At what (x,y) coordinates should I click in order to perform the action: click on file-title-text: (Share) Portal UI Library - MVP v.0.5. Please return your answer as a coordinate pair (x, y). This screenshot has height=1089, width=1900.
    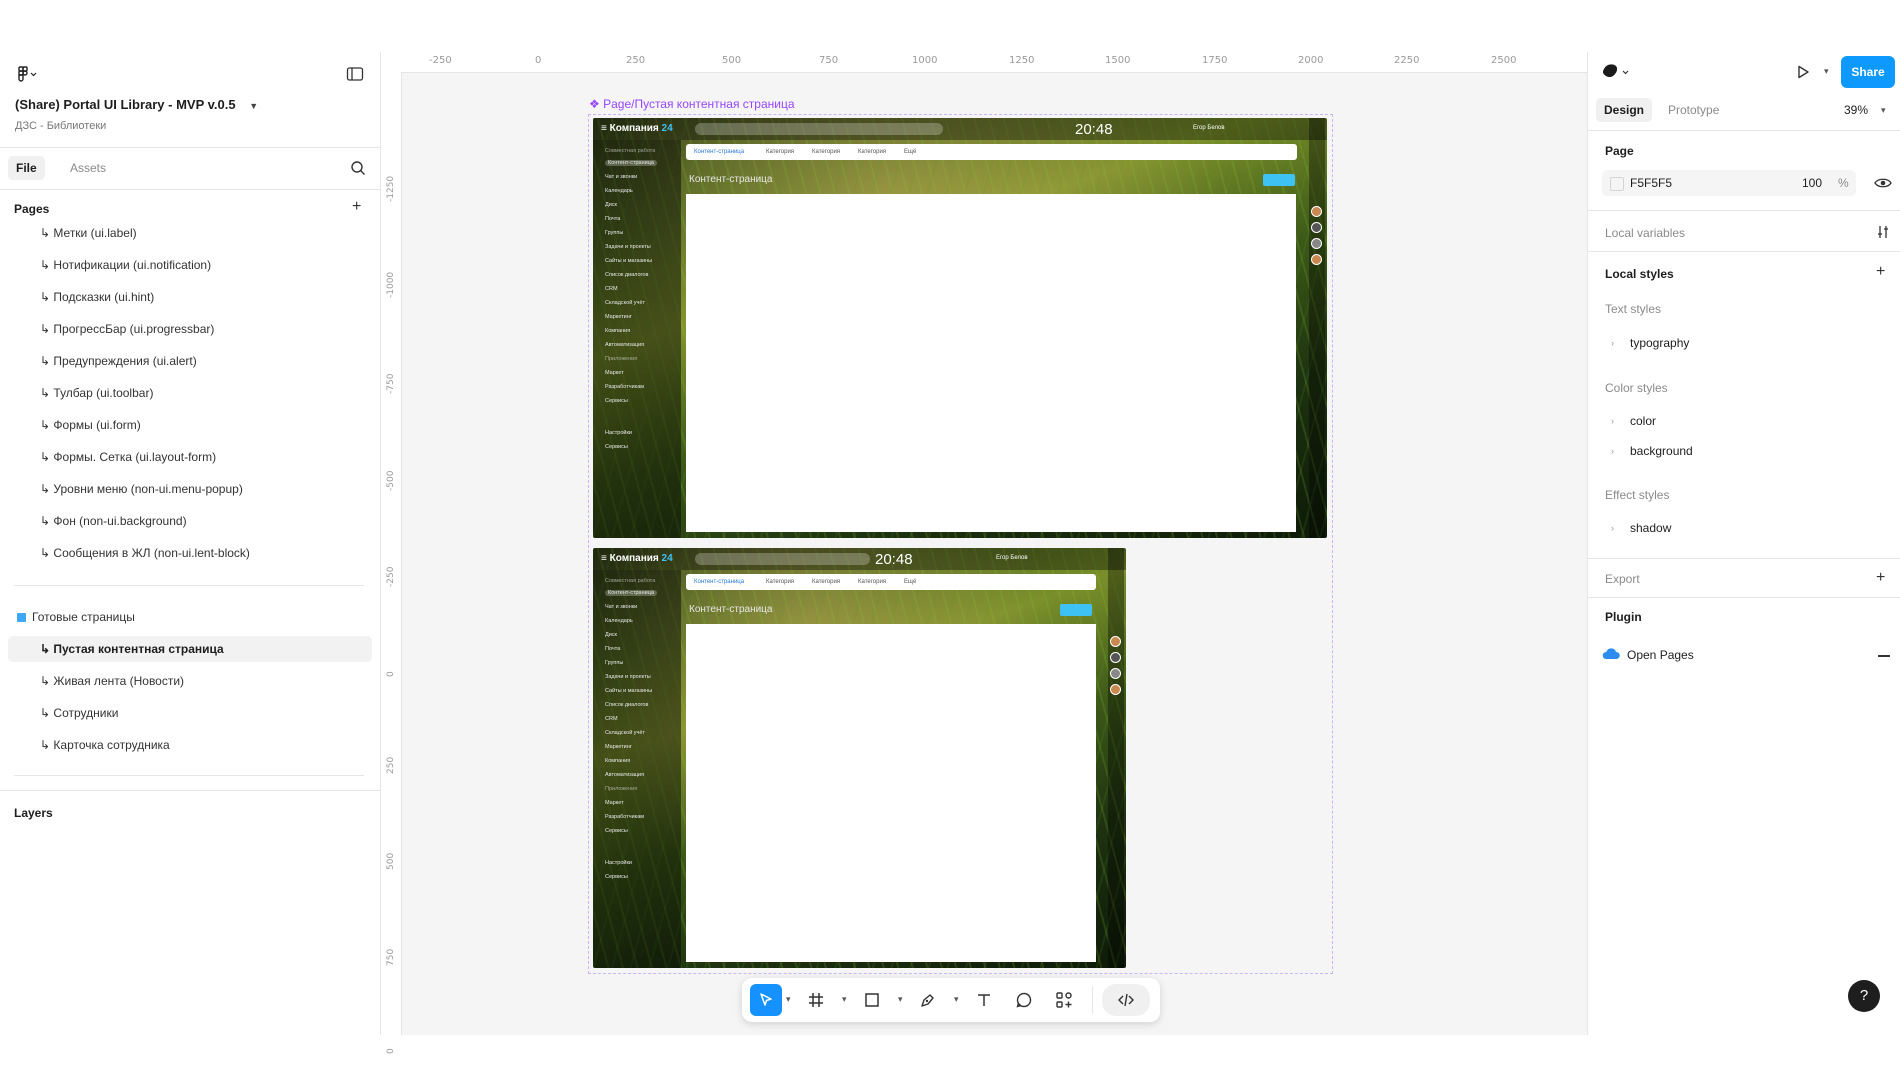
    Looking at the image, I should click on (125, 104).